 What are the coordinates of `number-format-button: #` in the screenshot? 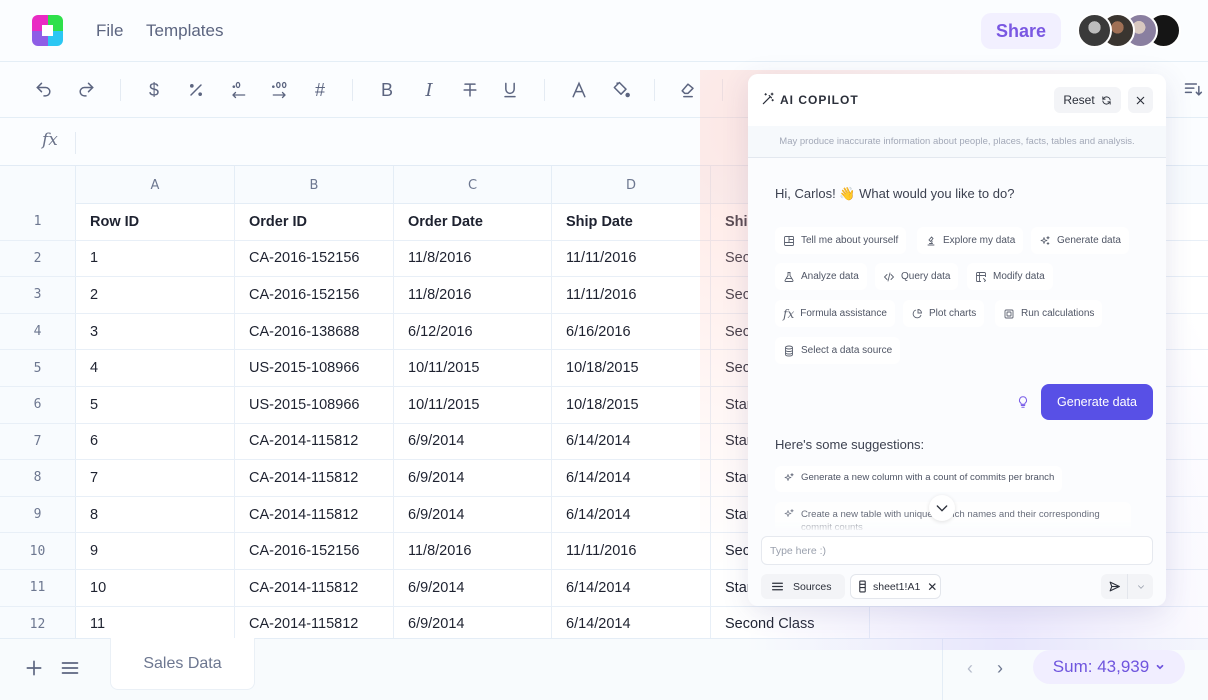 It's located at (320, 90).